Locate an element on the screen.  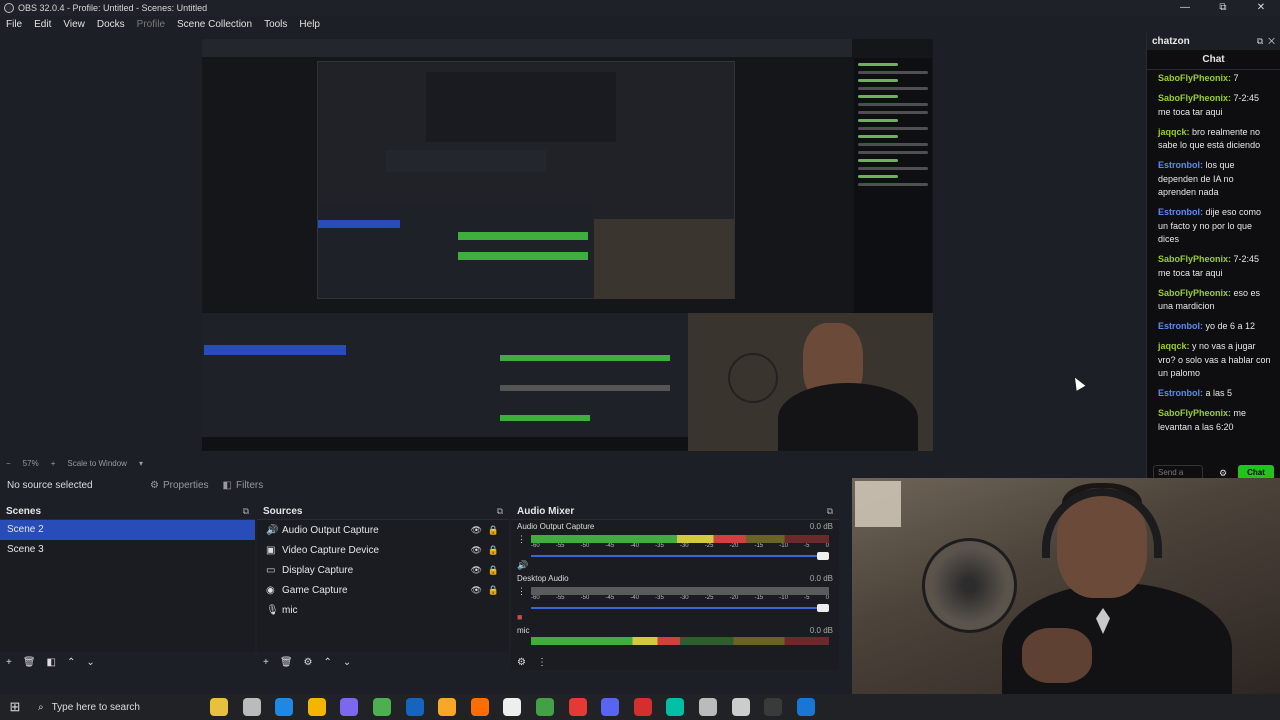
scene-item: Scene 3 is located at coordinates (127, 550).